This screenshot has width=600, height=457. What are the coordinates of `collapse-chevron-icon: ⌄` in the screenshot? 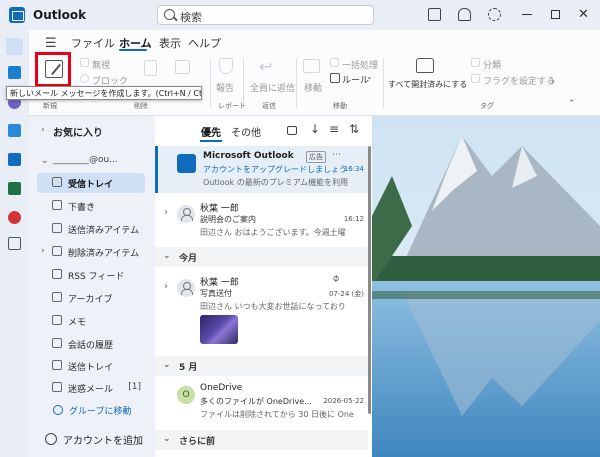 It's located at (167, 256).